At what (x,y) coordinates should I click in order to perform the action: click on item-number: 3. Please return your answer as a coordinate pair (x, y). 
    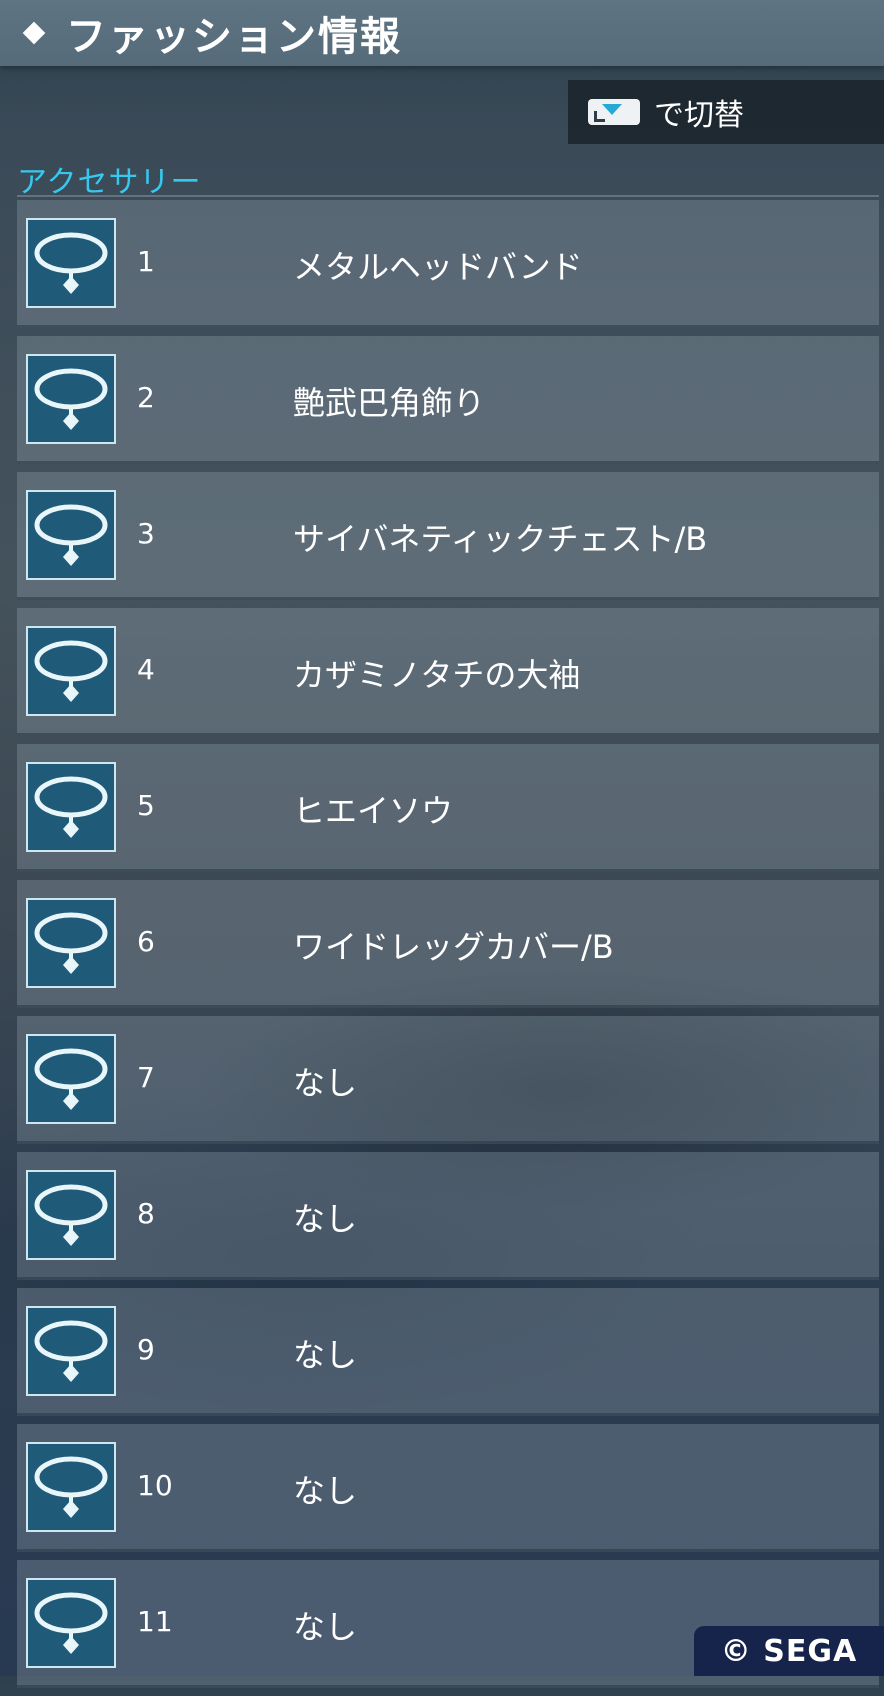
    Looking at the image, I should click on (146, 533).